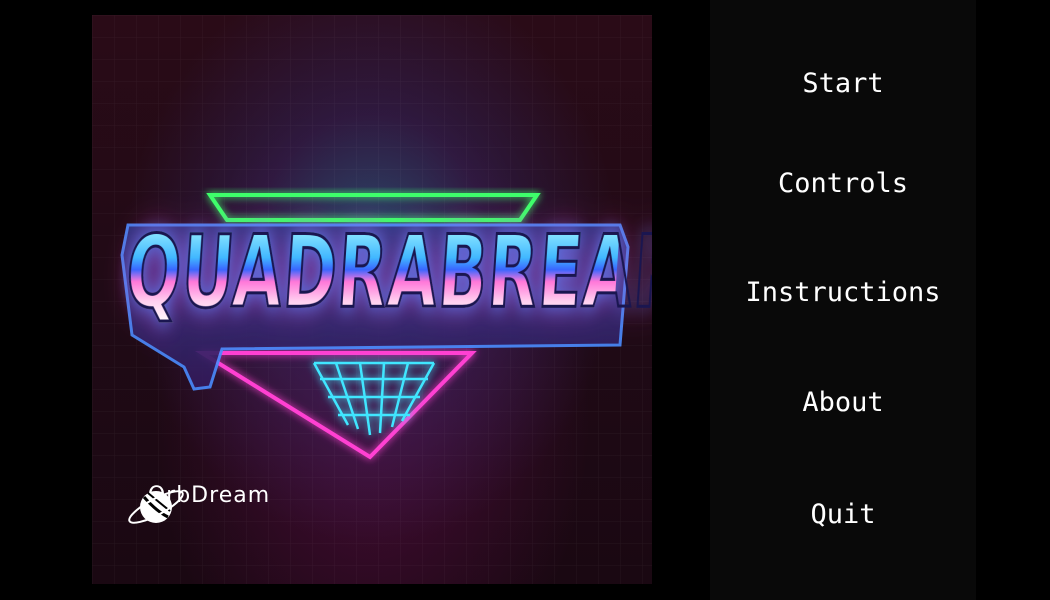 The width and height of the screenshot is (1050, 600). Describe the element at coordinates (843, 402) in the screenshot. I see `menu-about-button: About` at that location.